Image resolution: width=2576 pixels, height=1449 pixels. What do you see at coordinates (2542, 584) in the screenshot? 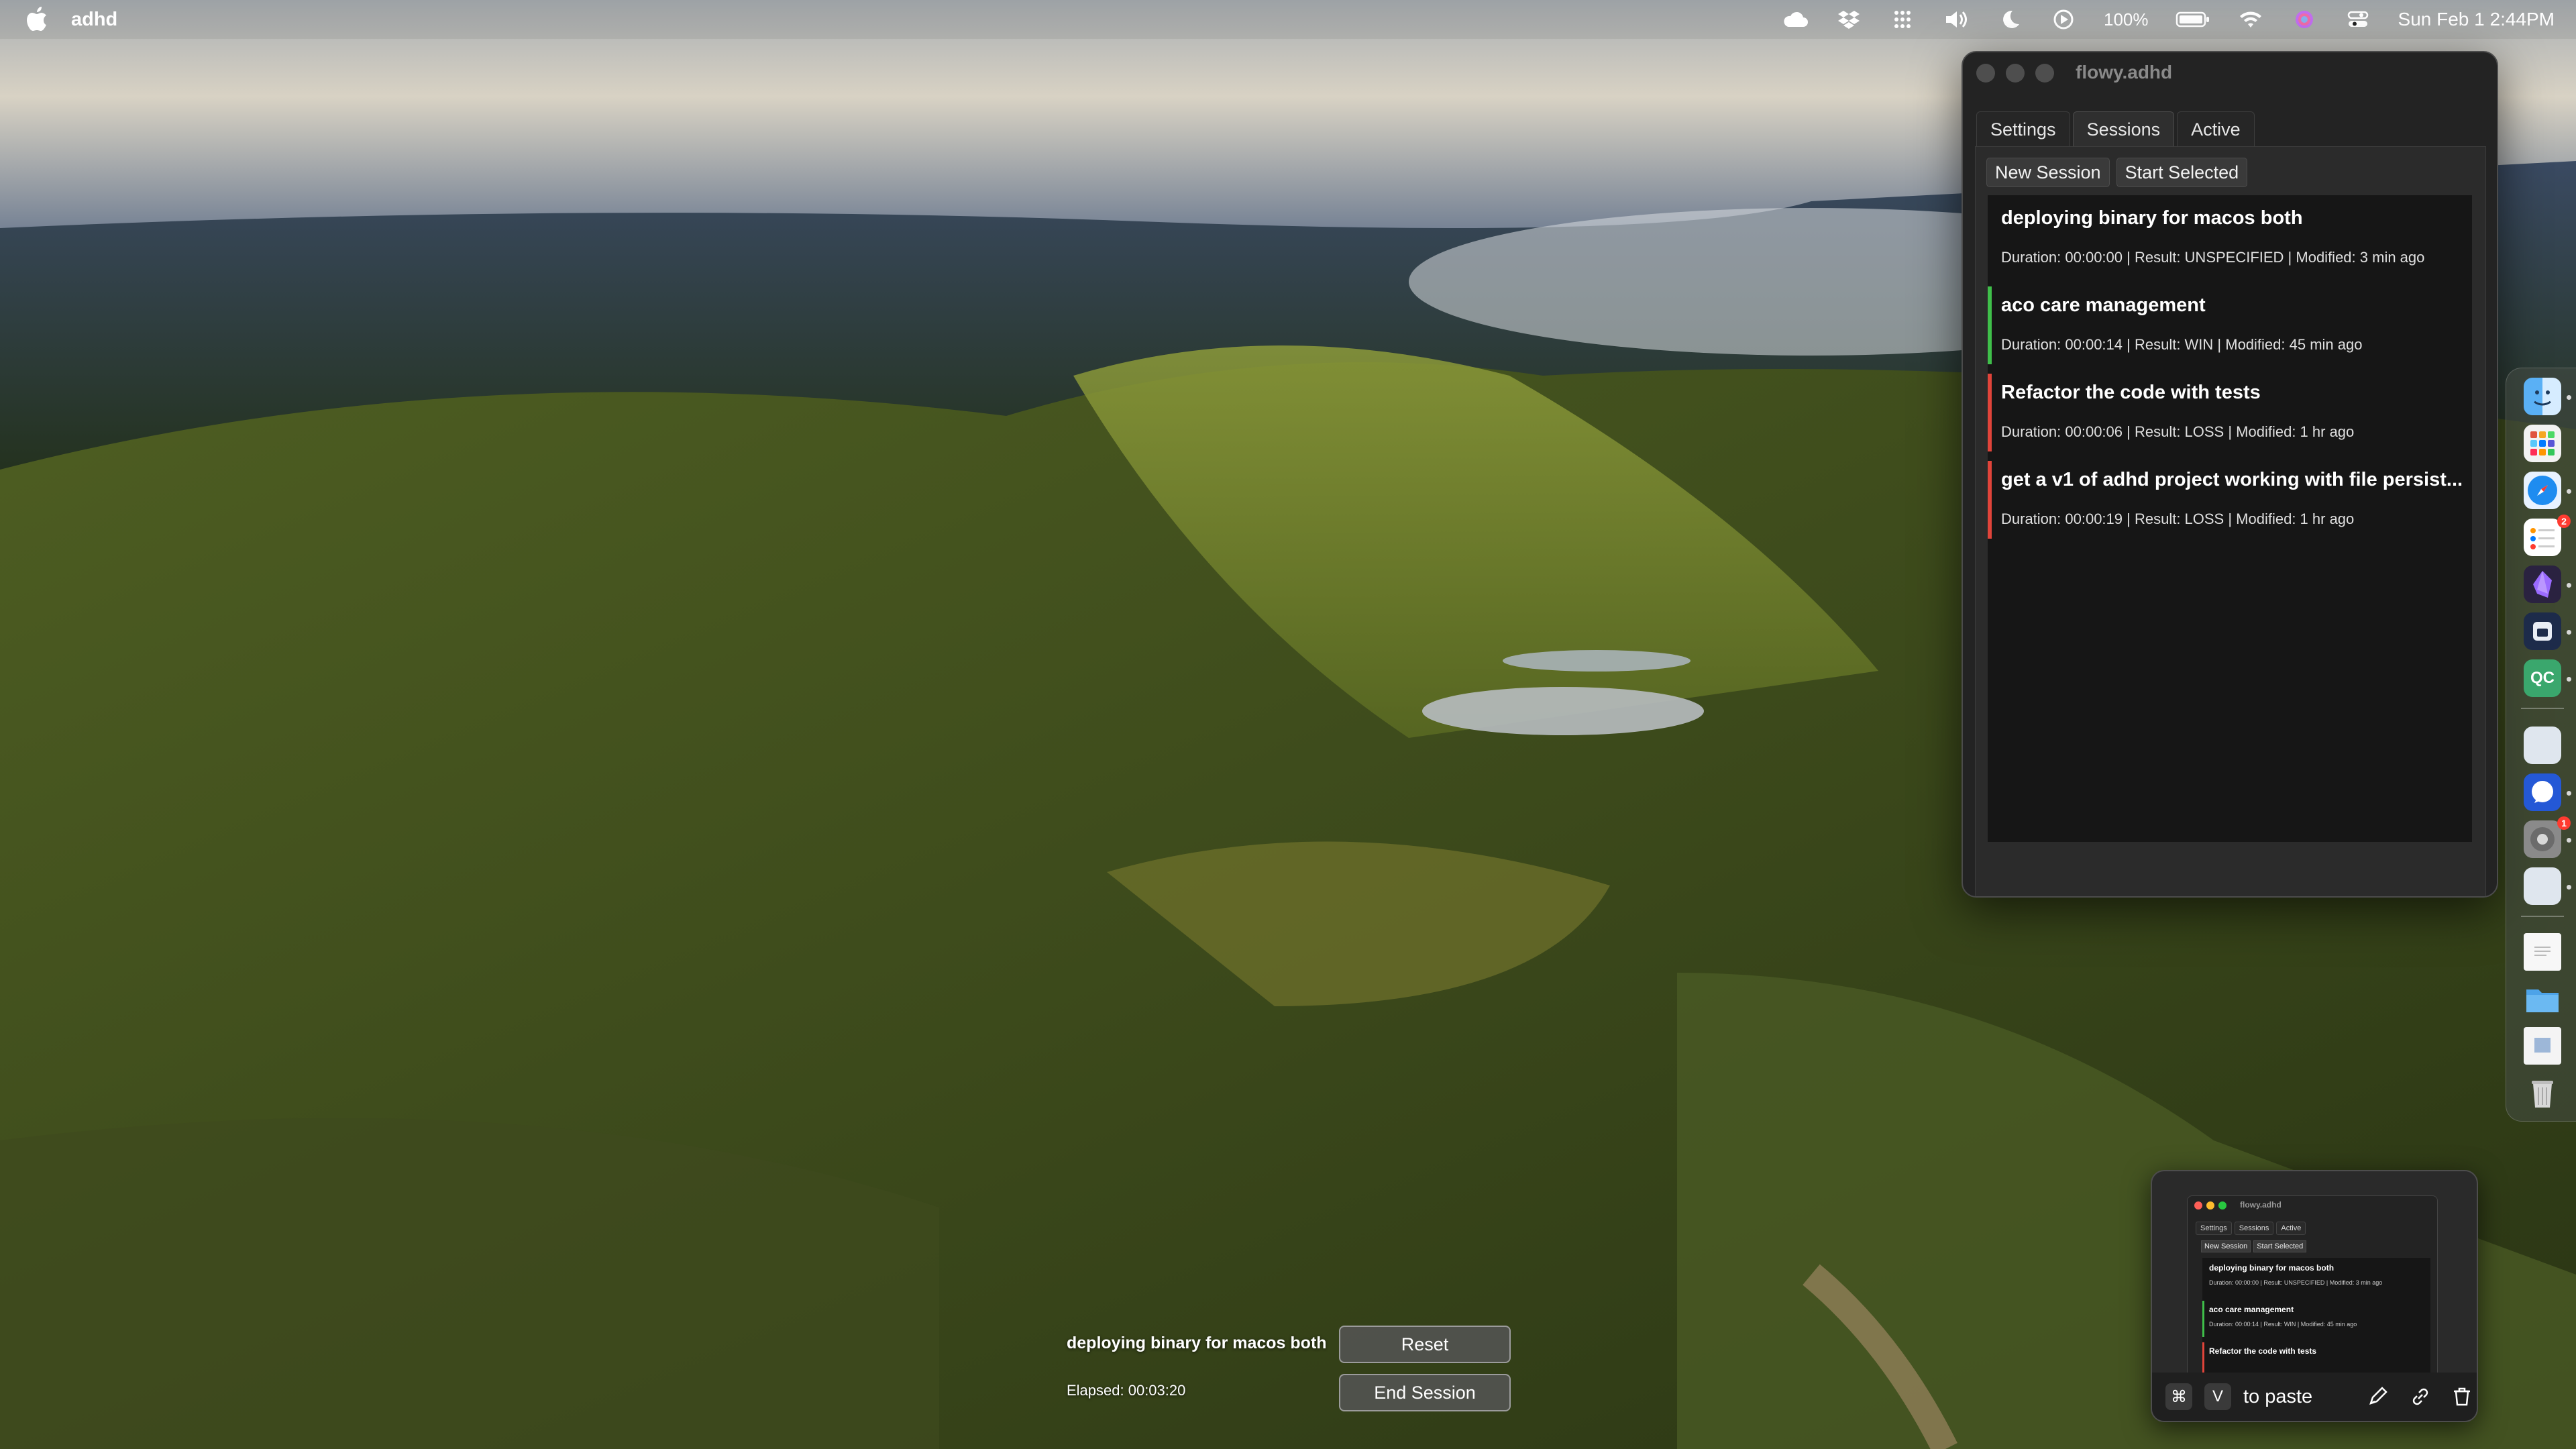
I see `obsidian-icon` at bounding box center [2542, 584].